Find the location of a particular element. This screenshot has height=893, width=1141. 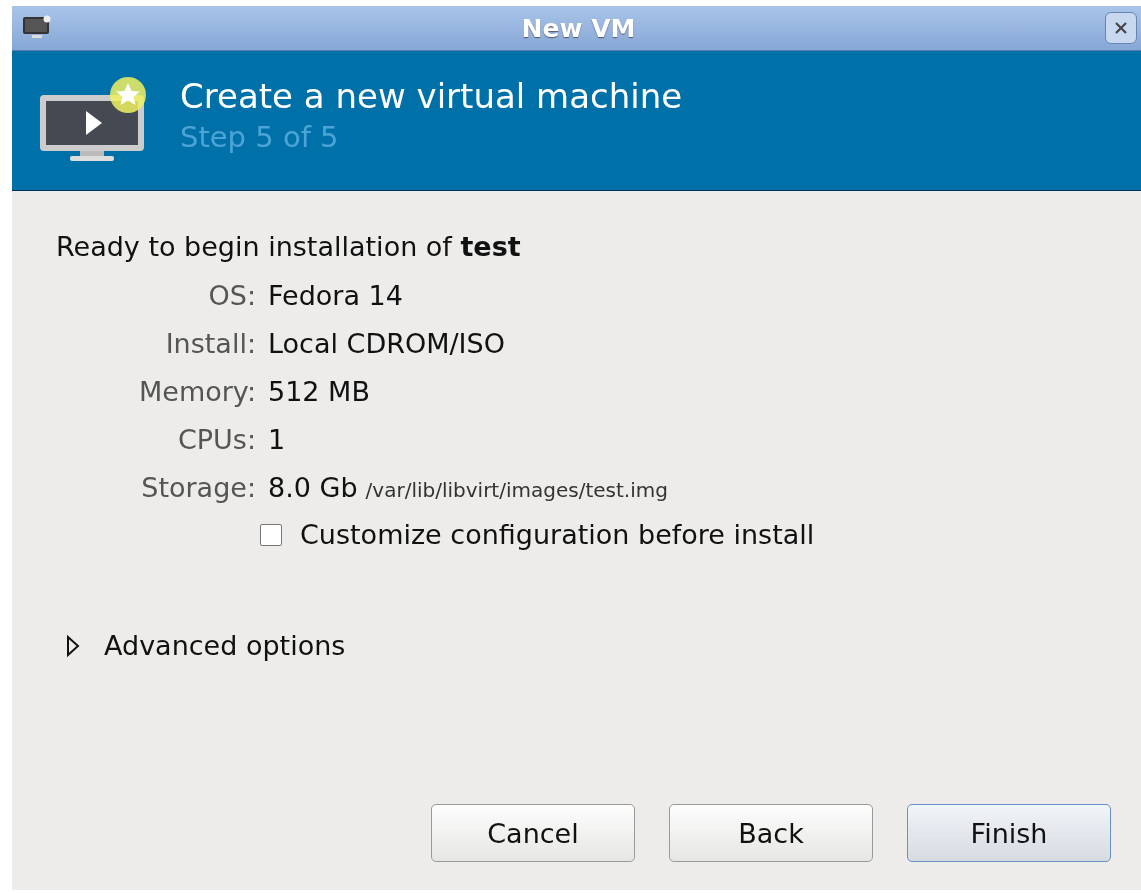

field-value: 1 is located at coordinates (277, 439).